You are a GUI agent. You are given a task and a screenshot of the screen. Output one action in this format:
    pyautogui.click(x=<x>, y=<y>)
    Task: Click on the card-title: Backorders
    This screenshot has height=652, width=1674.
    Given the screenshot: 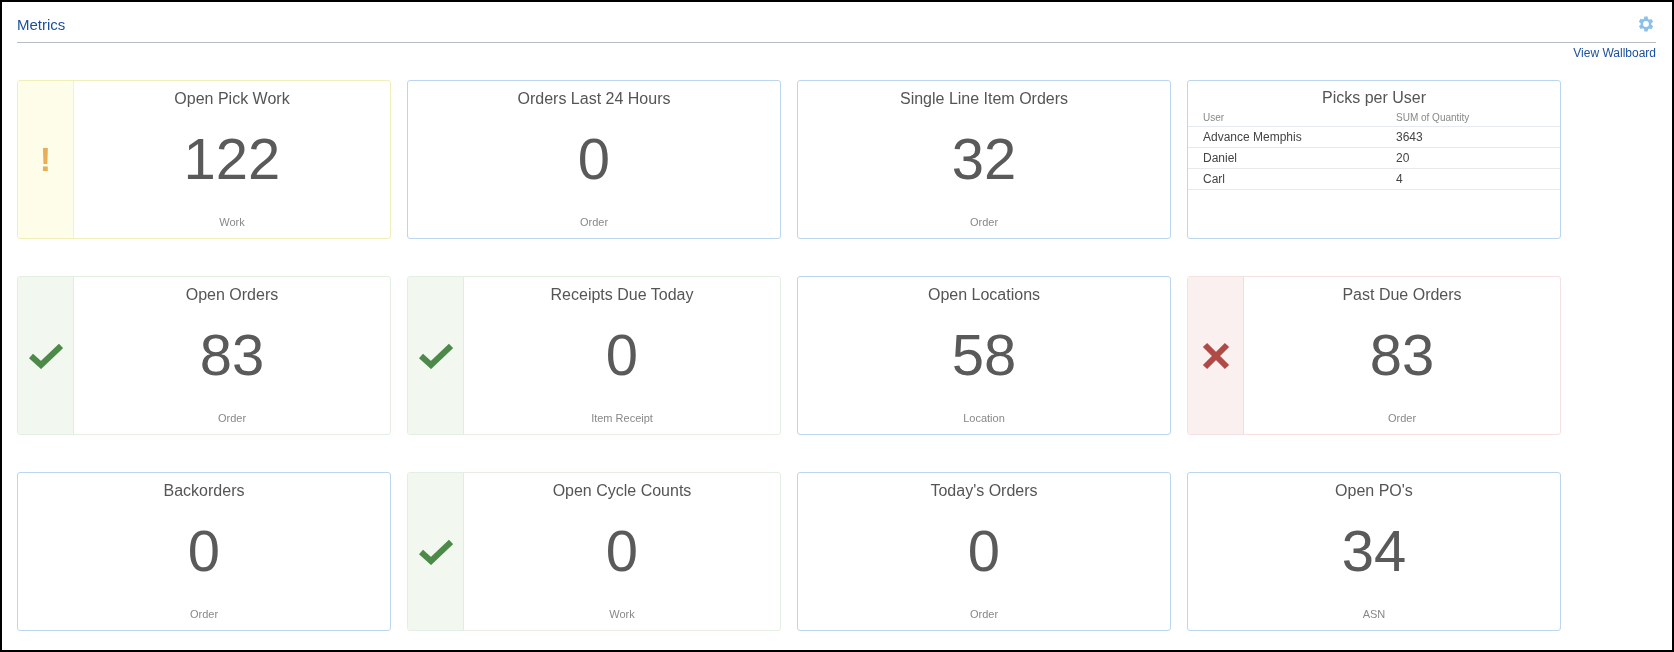 What is the action you would take?
    pyautogui.click(x=204, y=491)
    